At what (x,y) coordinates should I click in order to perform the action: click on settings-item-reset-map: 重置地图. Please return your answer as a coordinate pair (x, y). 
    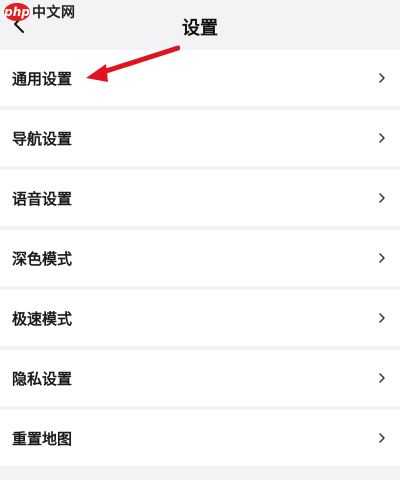
    Looking at the image, I should click on (200, 438).